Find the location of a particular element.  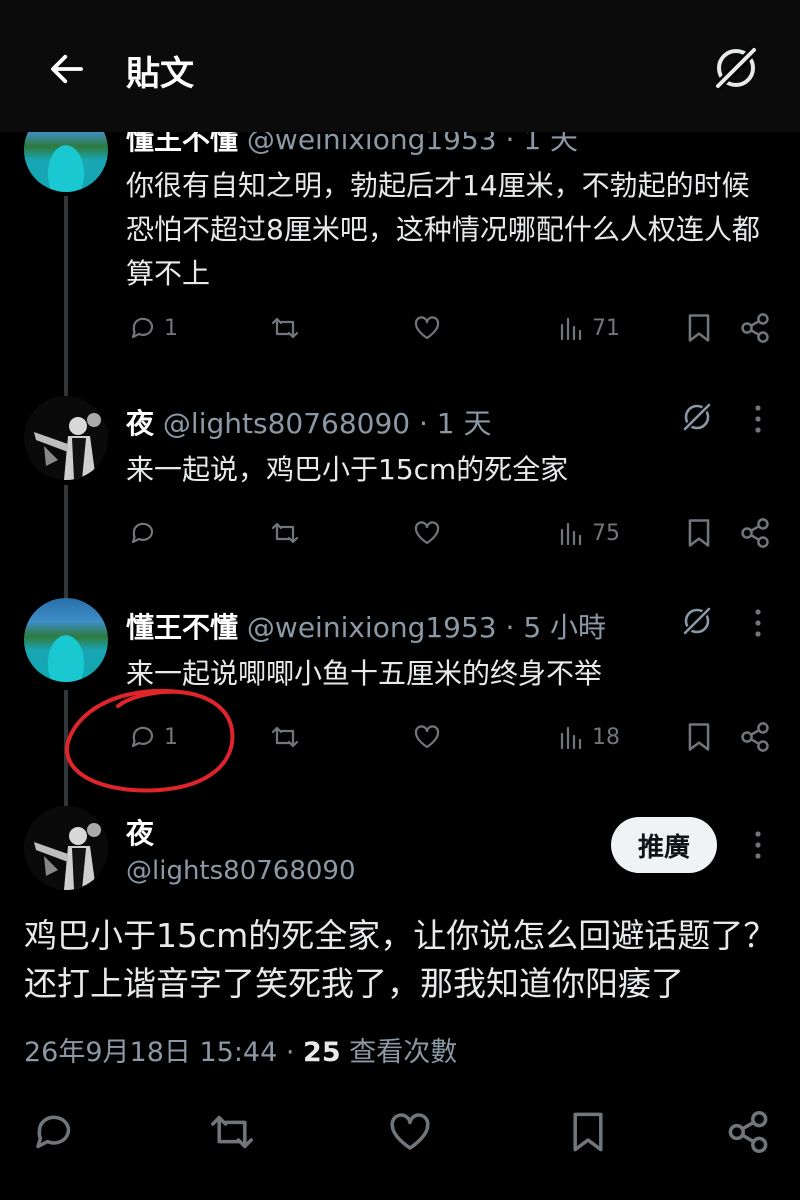

views-count: 71 is located at coordinates (606, 328).